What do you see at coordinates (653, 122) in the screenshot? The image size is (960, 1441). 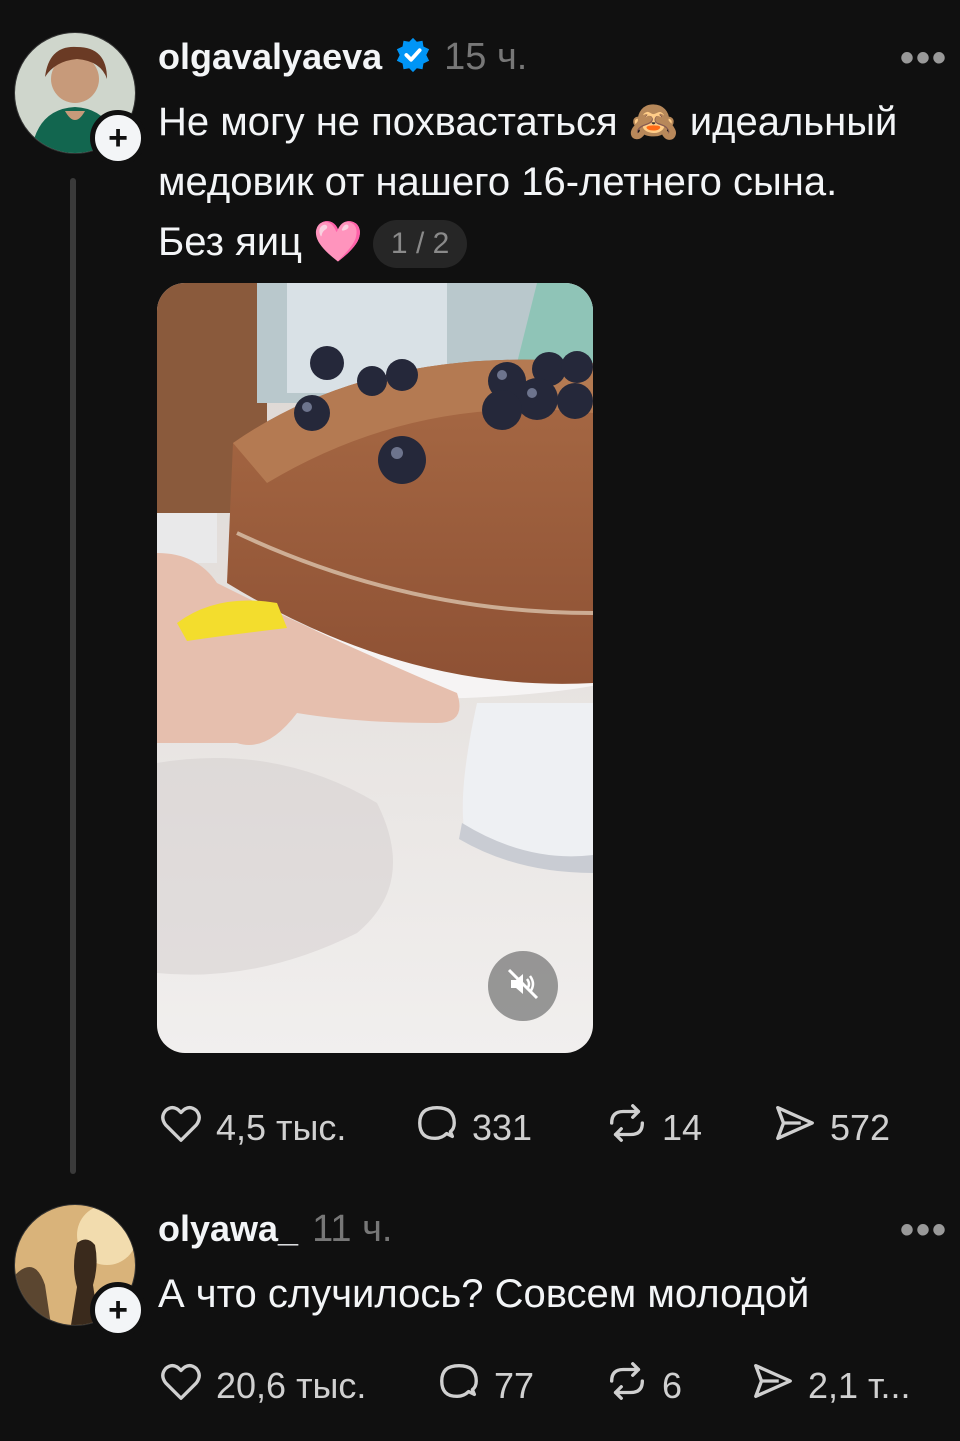 I see `monkey-emoji: 🙈` at bounding box center [653, 122].